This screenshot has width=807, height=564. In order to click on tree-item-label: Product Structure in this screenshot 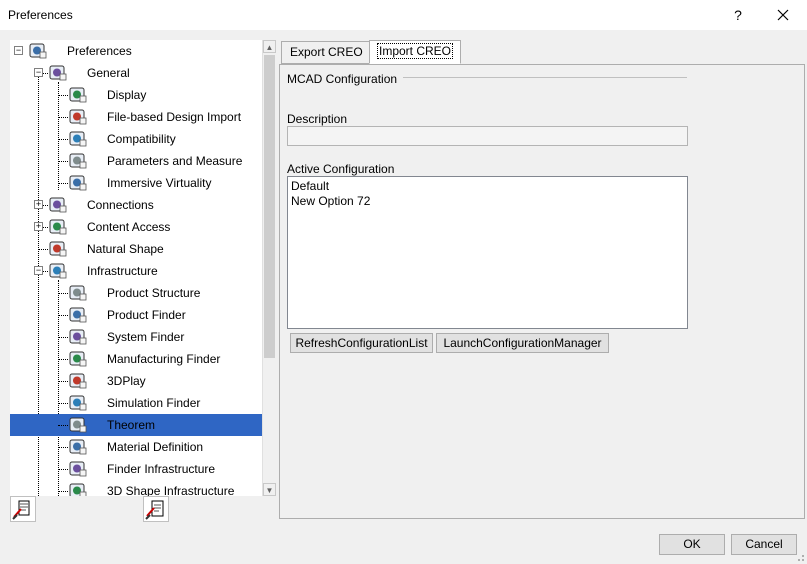, I will do `click(154, 293)`.